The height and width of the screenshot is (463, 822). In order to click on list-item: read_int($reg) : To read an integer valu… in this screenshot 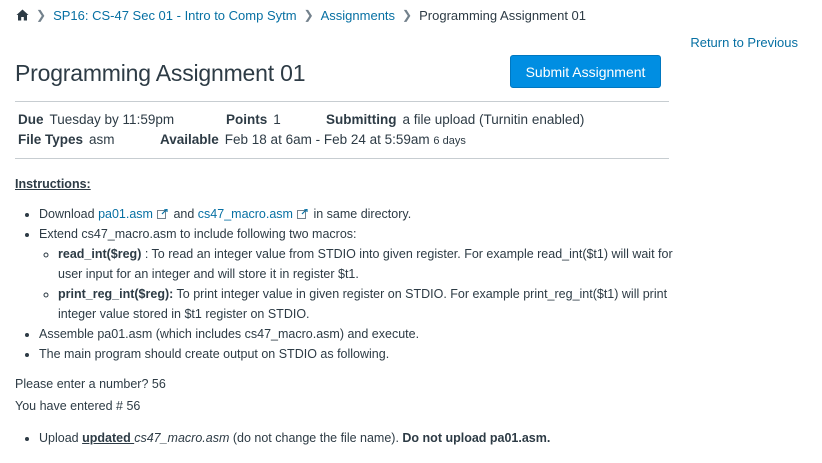, I will do `click(378, 264)`.